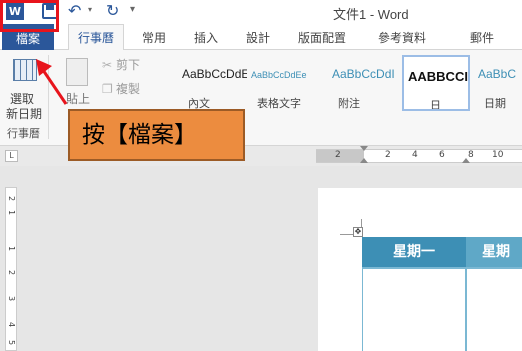 This screenshot has height=351, width=522. I want to click on callout-box: 按【檔案】, so click(156, 135).